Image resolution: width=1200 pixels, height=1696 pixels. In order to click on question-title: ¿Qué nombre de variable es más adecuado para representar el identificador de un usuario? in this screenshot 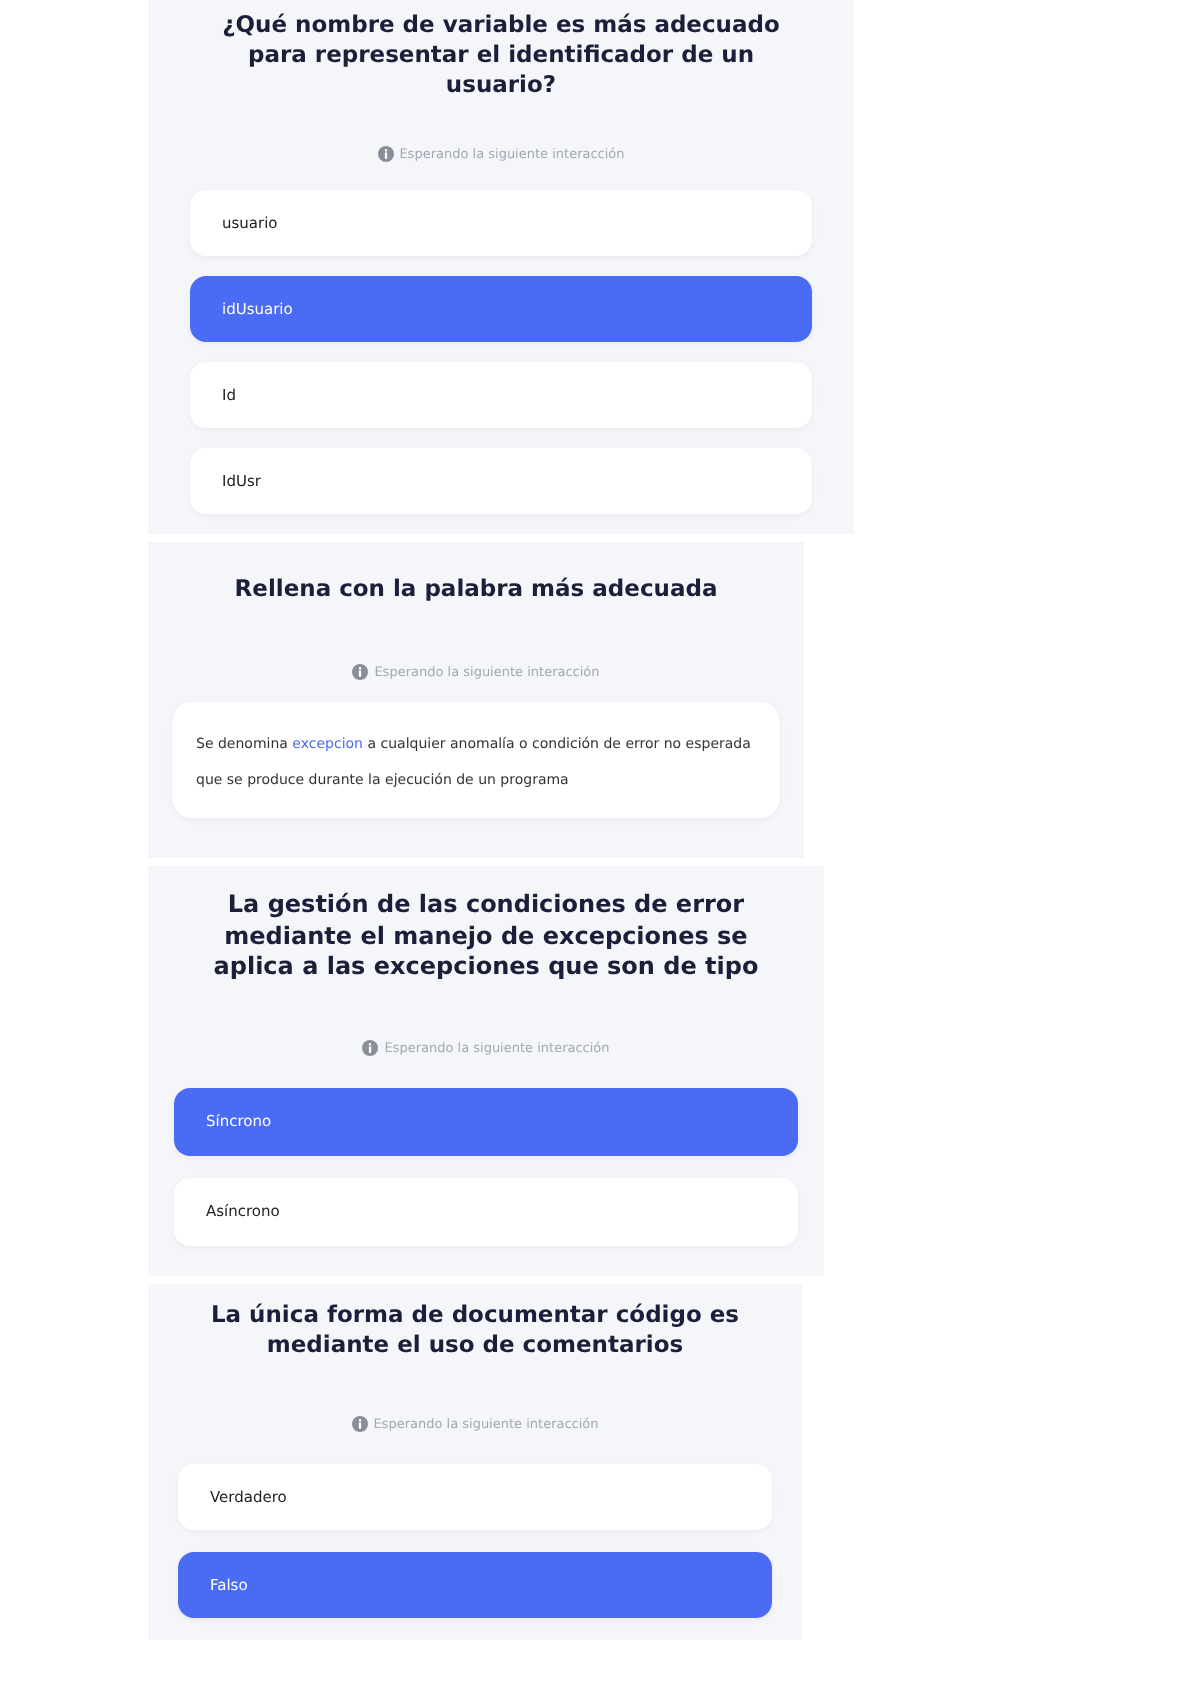, I will do `click(501, 55)`.